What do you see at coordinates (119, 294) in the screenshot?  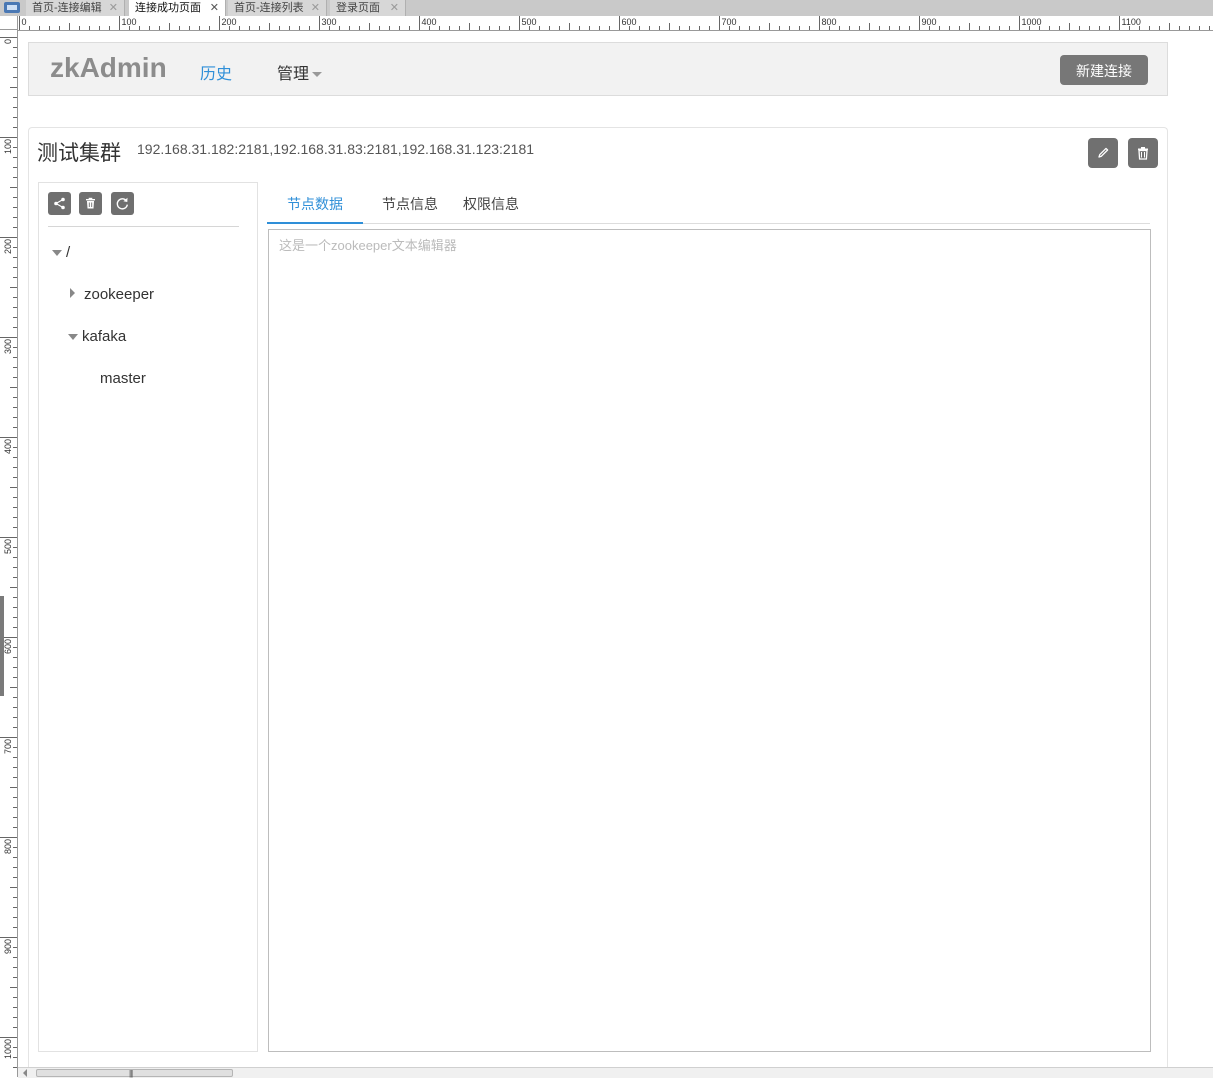 I see `tree-node-zookeeper: zookeeper` at bounding box center [119, 294].